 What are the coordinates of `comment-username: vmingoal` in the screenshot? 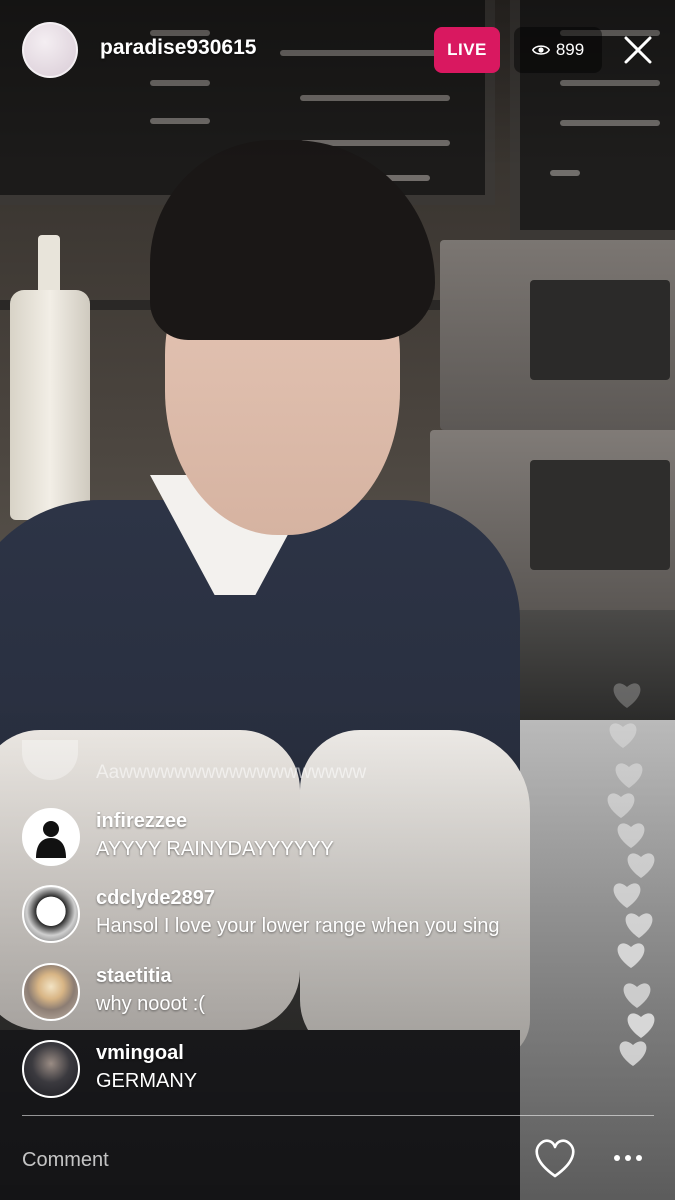 It's located at (140, 1053).